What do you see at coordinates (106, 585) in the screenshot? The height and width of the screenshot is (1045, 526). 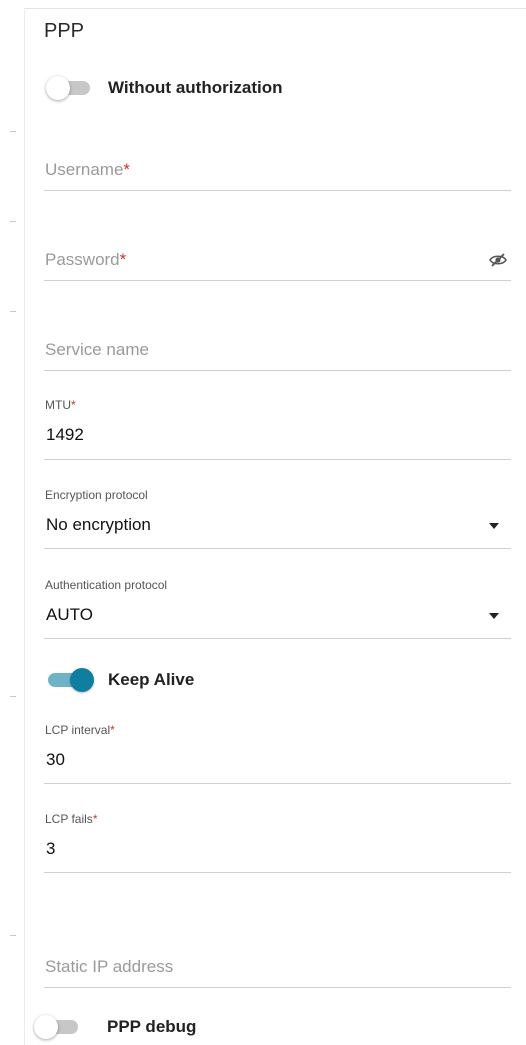 I see `authentication-protocol-label: Authentication protocol` at bounding box center [106, 585].